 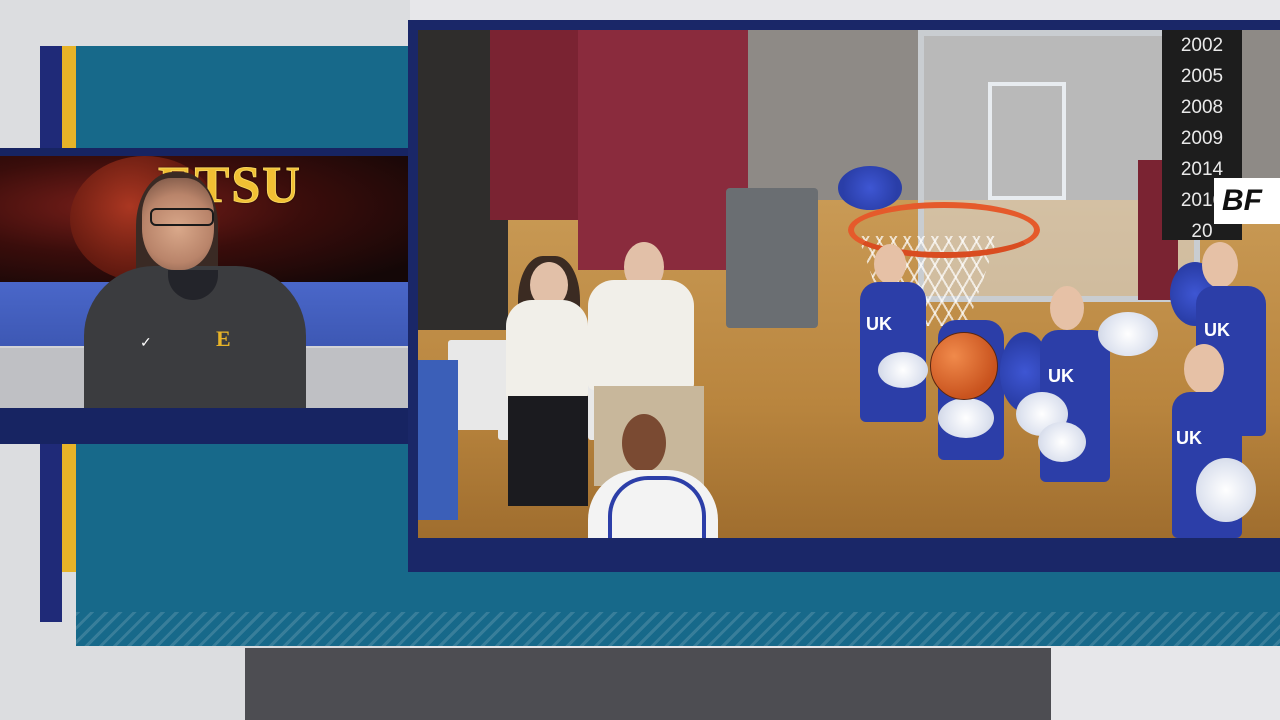 What do you see at coordinates (1027, 141) in the screenshot?
I see `backboard-target-square` at bounding box center [1027, 141].